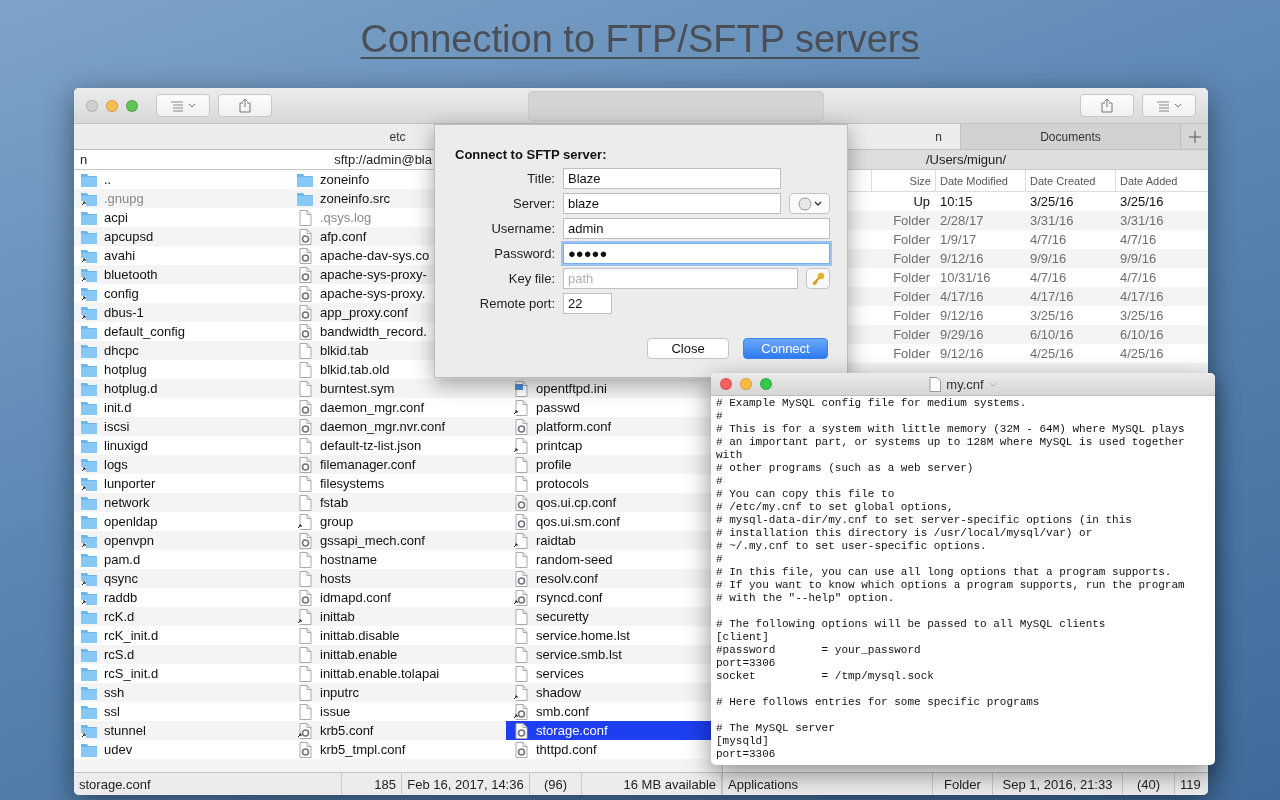 The image size is (1280, 800). What do you see at coordinates (118, 483) in the screenshot?
I see `file-item: lunporter` at bounding box center [118, 483].